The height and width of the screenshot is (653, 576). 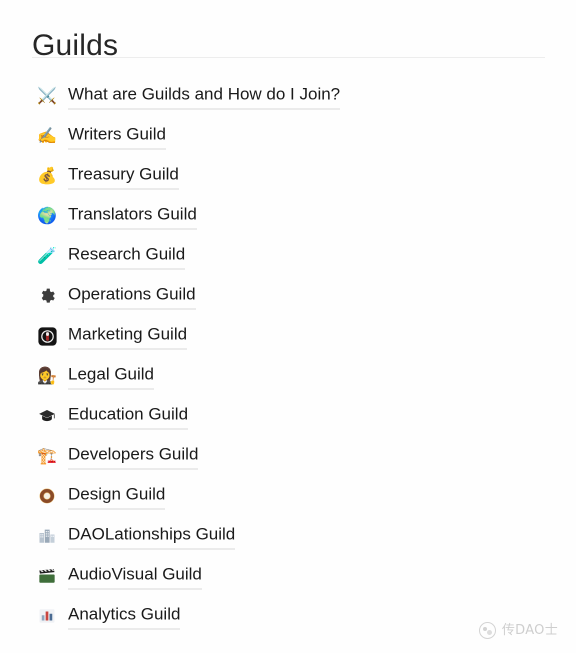 I want to click on judge-icon: 👩‍⚖️, so click(x=47, y=375).